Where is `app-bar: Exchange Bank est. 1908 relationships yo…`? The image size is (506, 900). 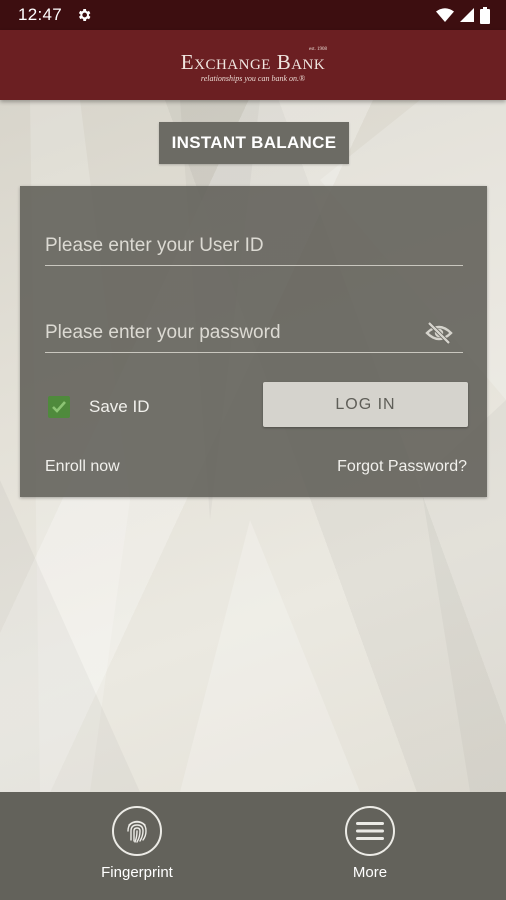
app-bar: Exchange Bank est. 1908 relationships yo… is located at coordinates (253, 65).